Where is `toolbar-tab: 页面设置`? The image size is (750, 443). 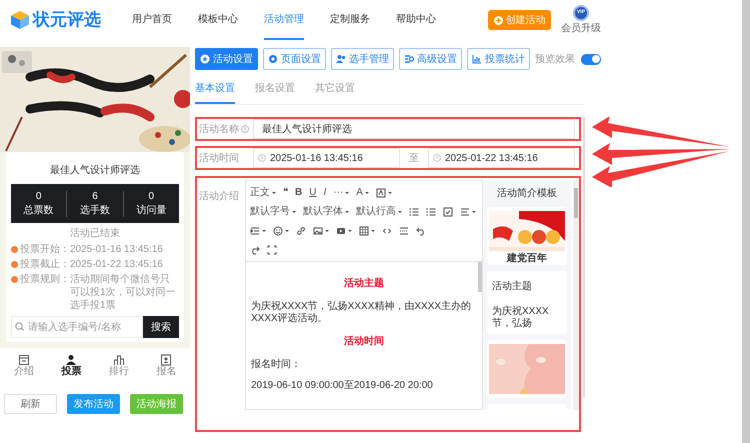 toolbar-tab: 页面设置 is located at coordinates (294, 59).